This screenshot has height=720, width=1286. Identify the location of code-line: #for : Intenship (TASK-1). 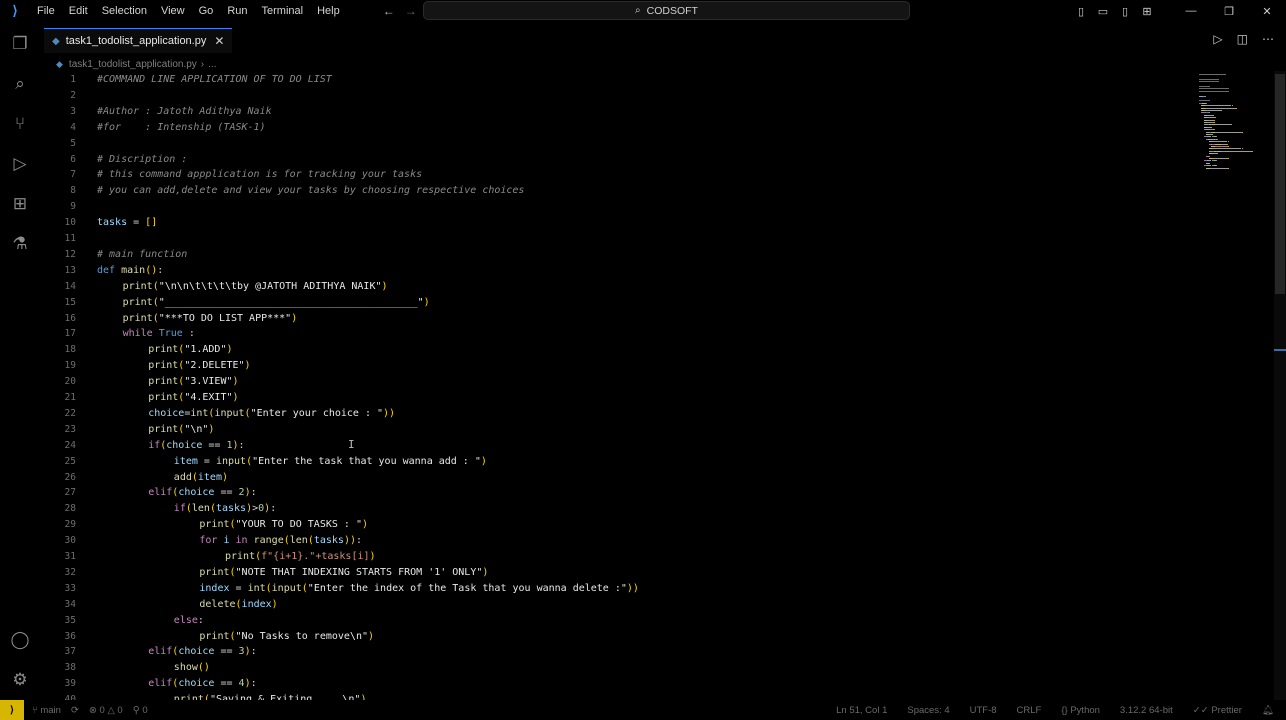
(181, 128).